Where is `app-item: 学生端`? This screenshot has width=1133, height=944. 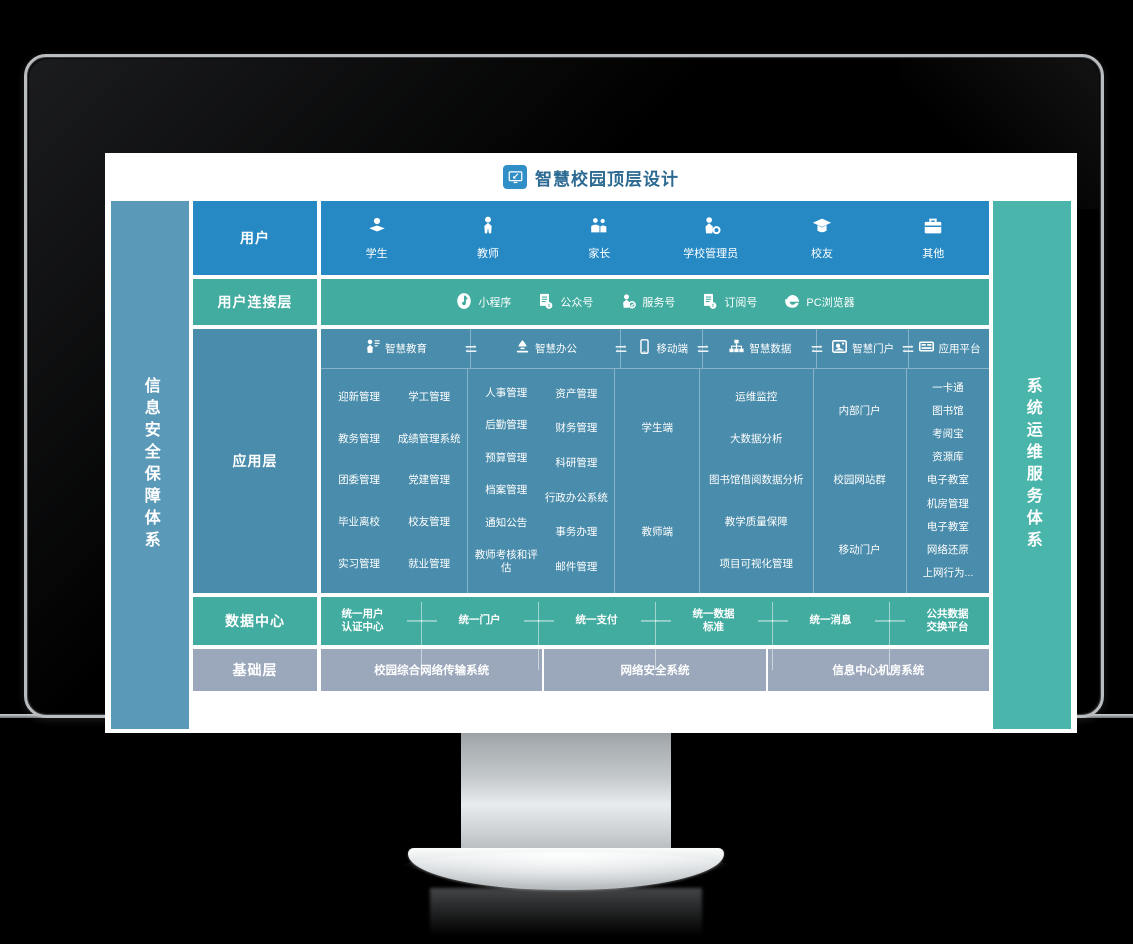
app-item: 学生端 is located at coordinates (657, 428).